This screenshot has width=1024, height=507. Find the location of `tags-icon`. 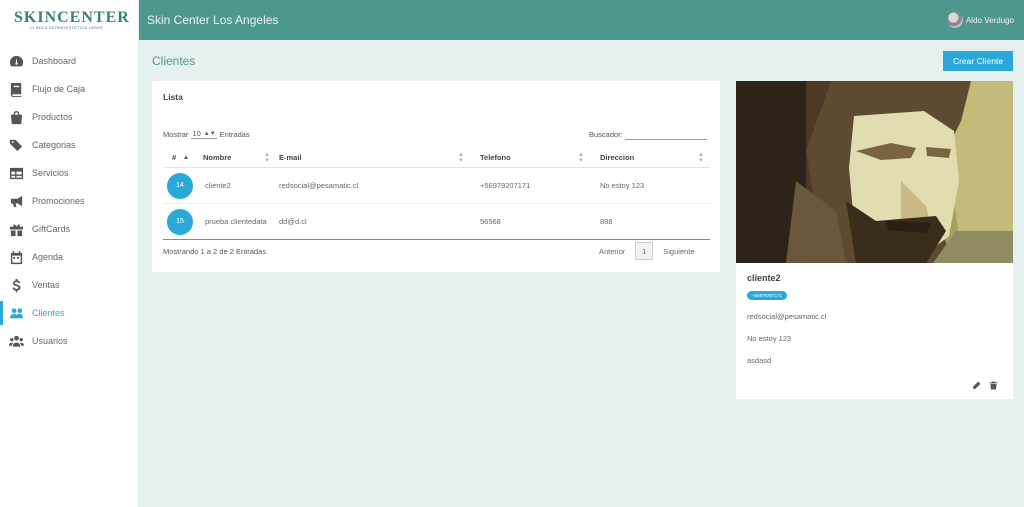

tags-icon is located at coordinates (16, 145).